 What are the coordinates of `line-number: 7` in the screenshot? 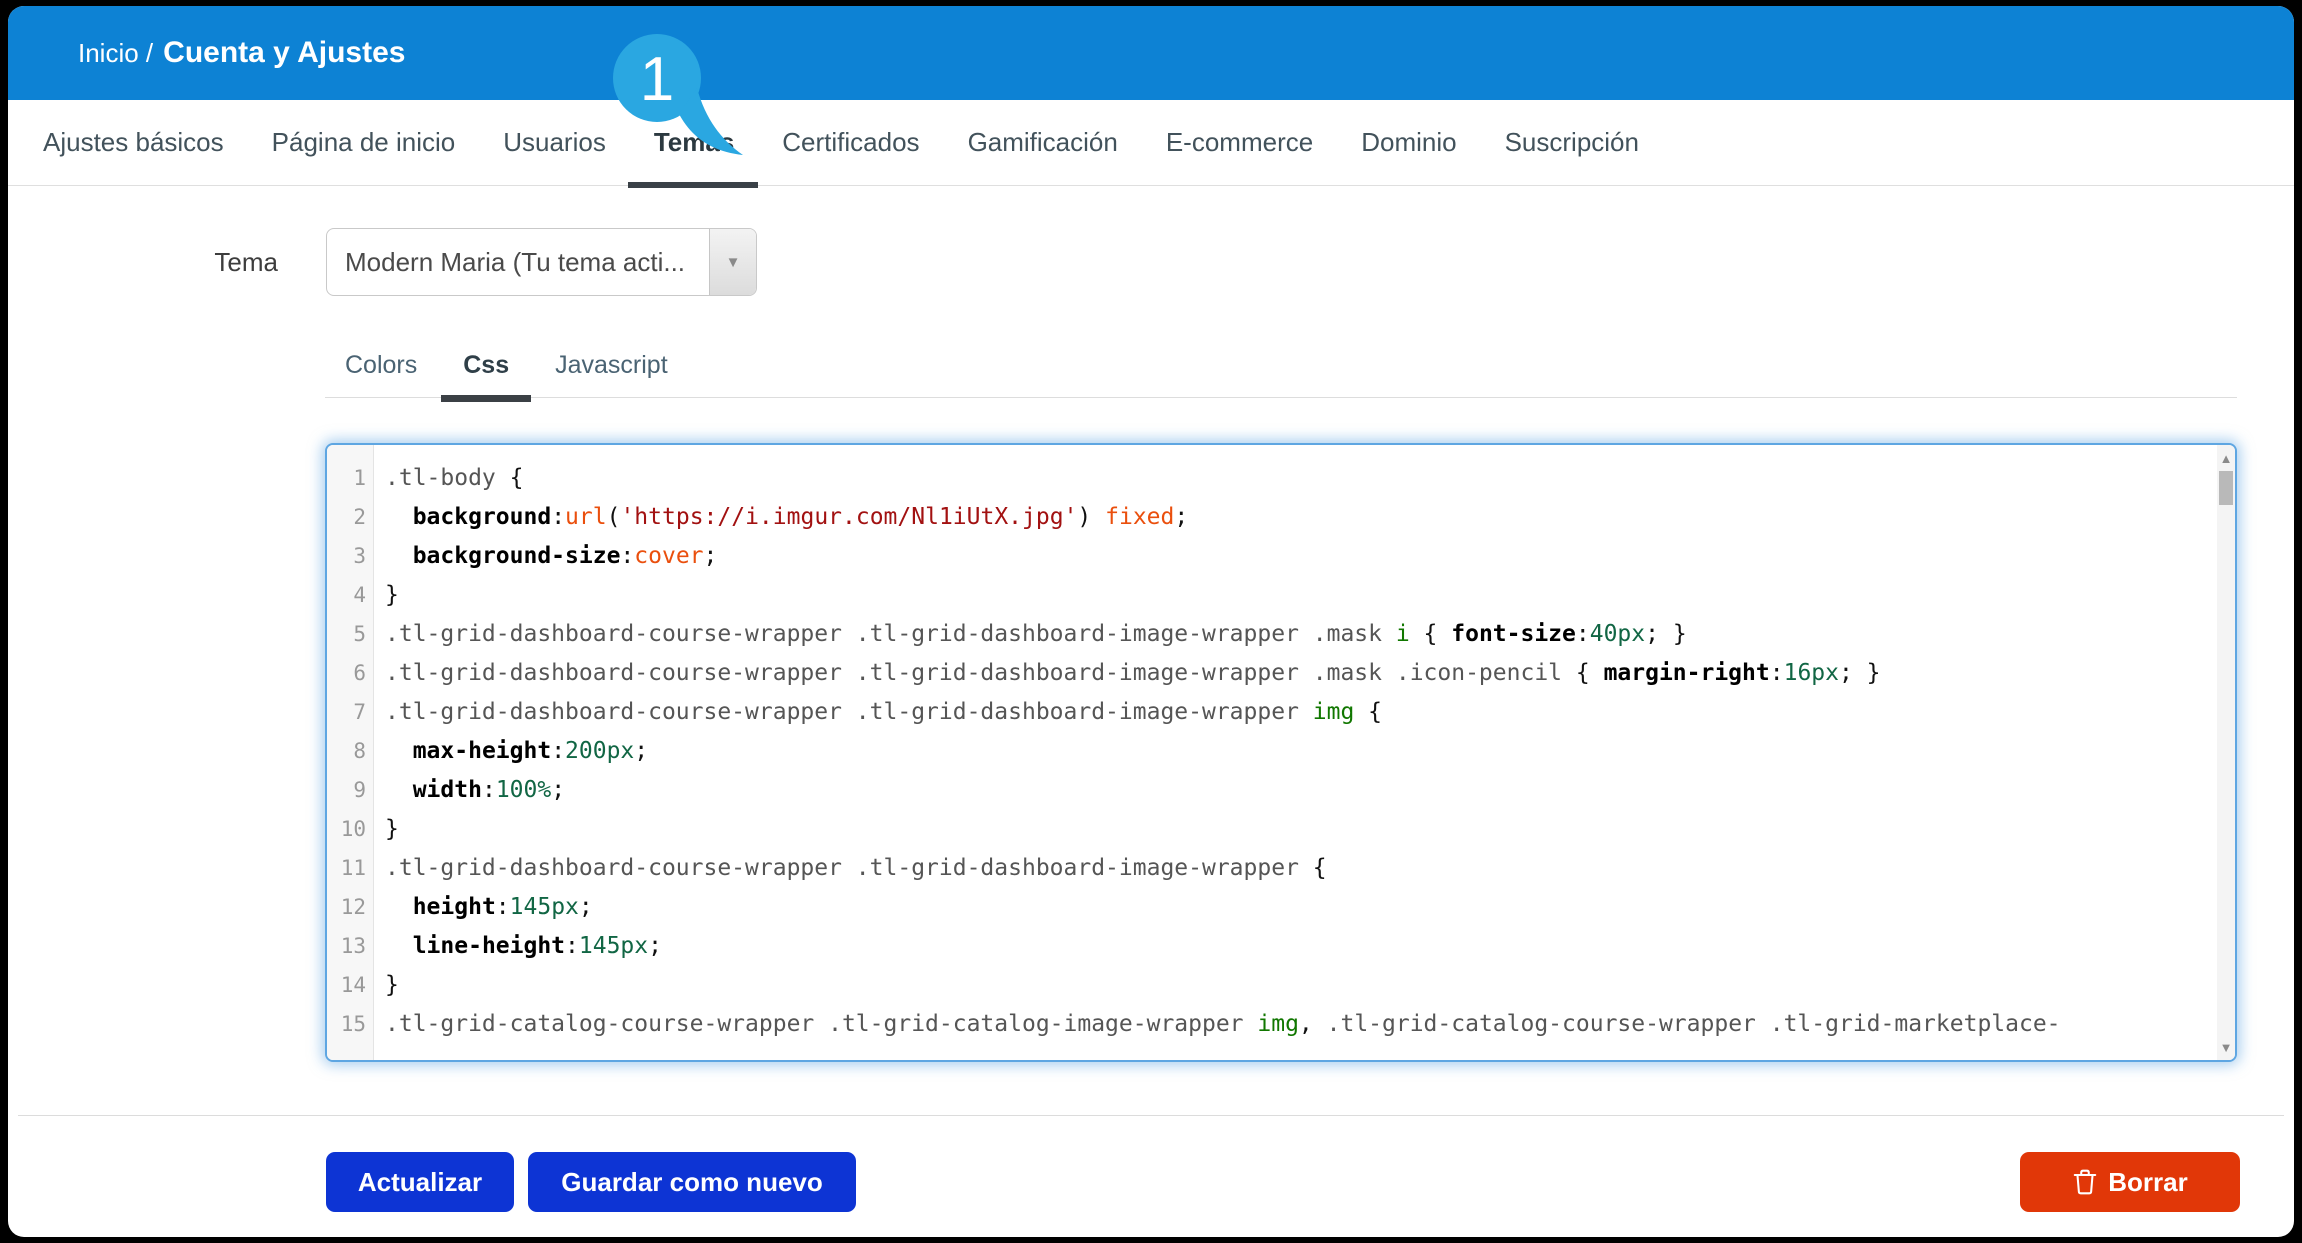 It's located at (359, 712).